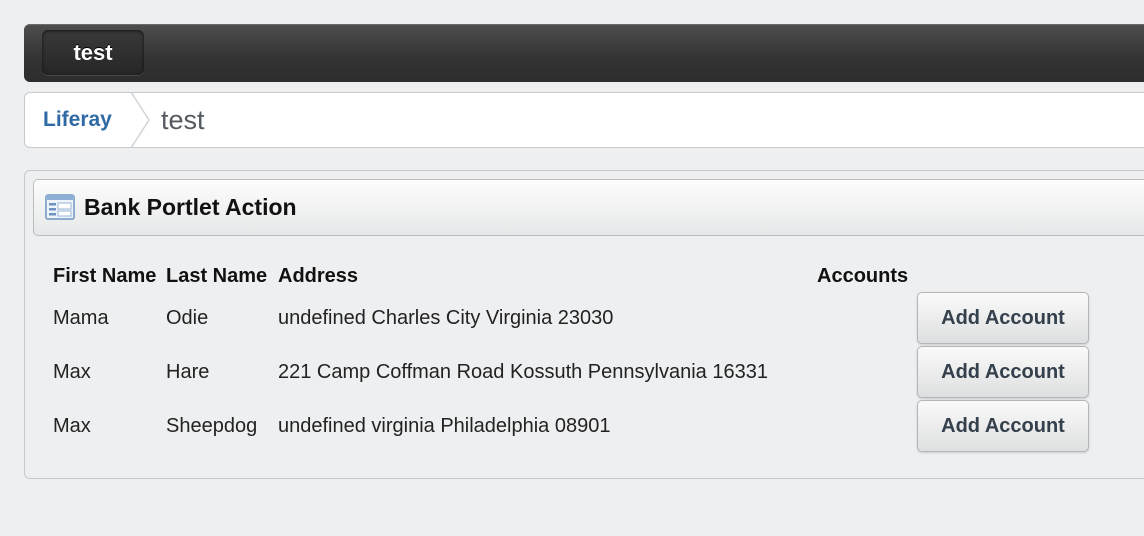 The image size is (1144, 536). Describe the element at coordinates (318, 276) in the screenshot. I see `header-address: Address` at that location.